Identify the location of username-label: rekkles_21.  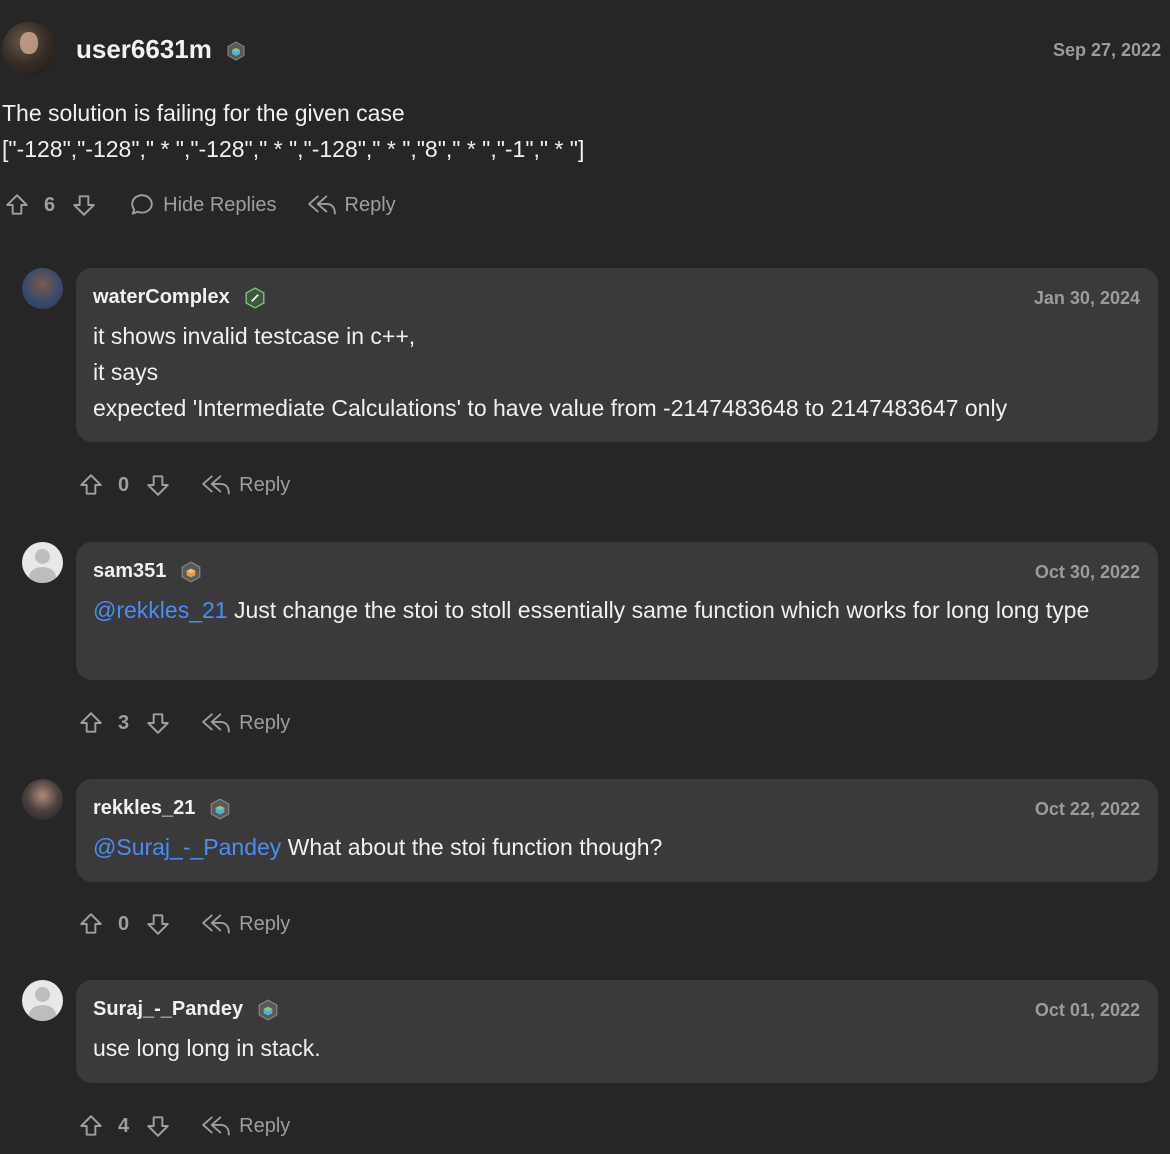
(144, 808).